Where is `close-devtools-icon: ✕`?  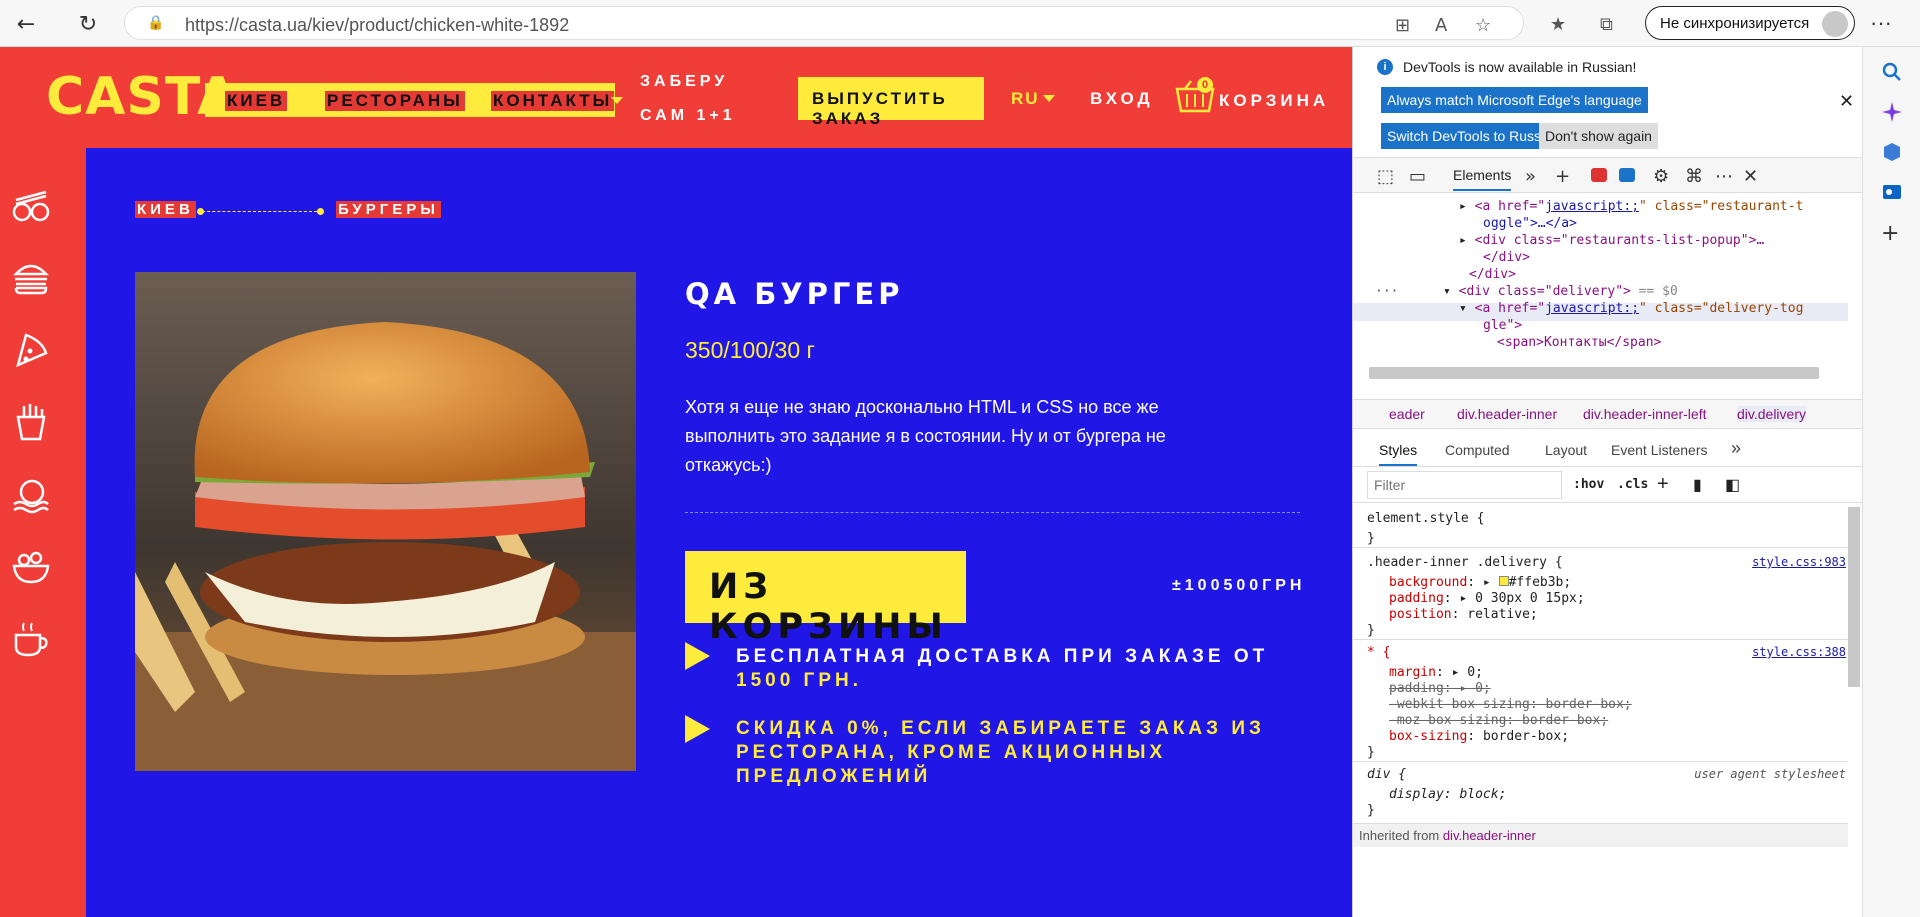
close-devtools-icon: ✕ is located at coordinates (1750, 176).